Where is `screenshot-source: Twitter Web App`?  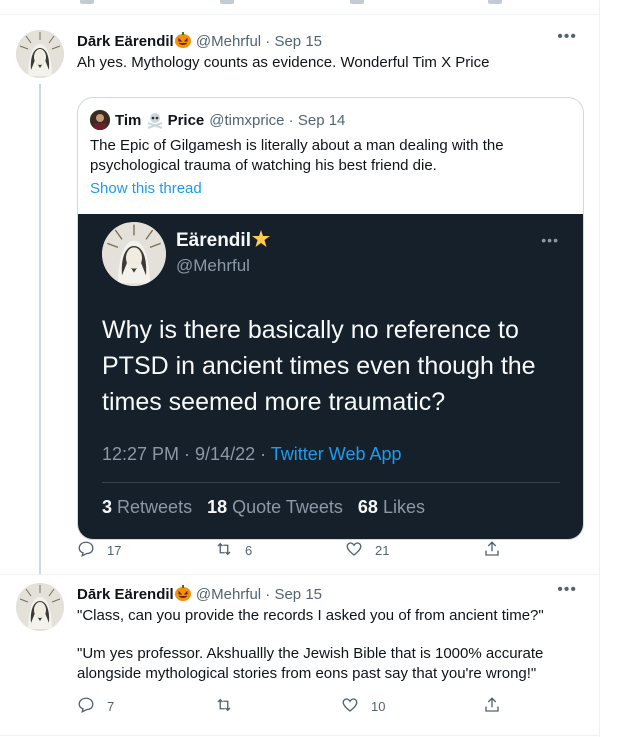
screenshot-source: Twitter Web App is located at coordinates (336, 454).